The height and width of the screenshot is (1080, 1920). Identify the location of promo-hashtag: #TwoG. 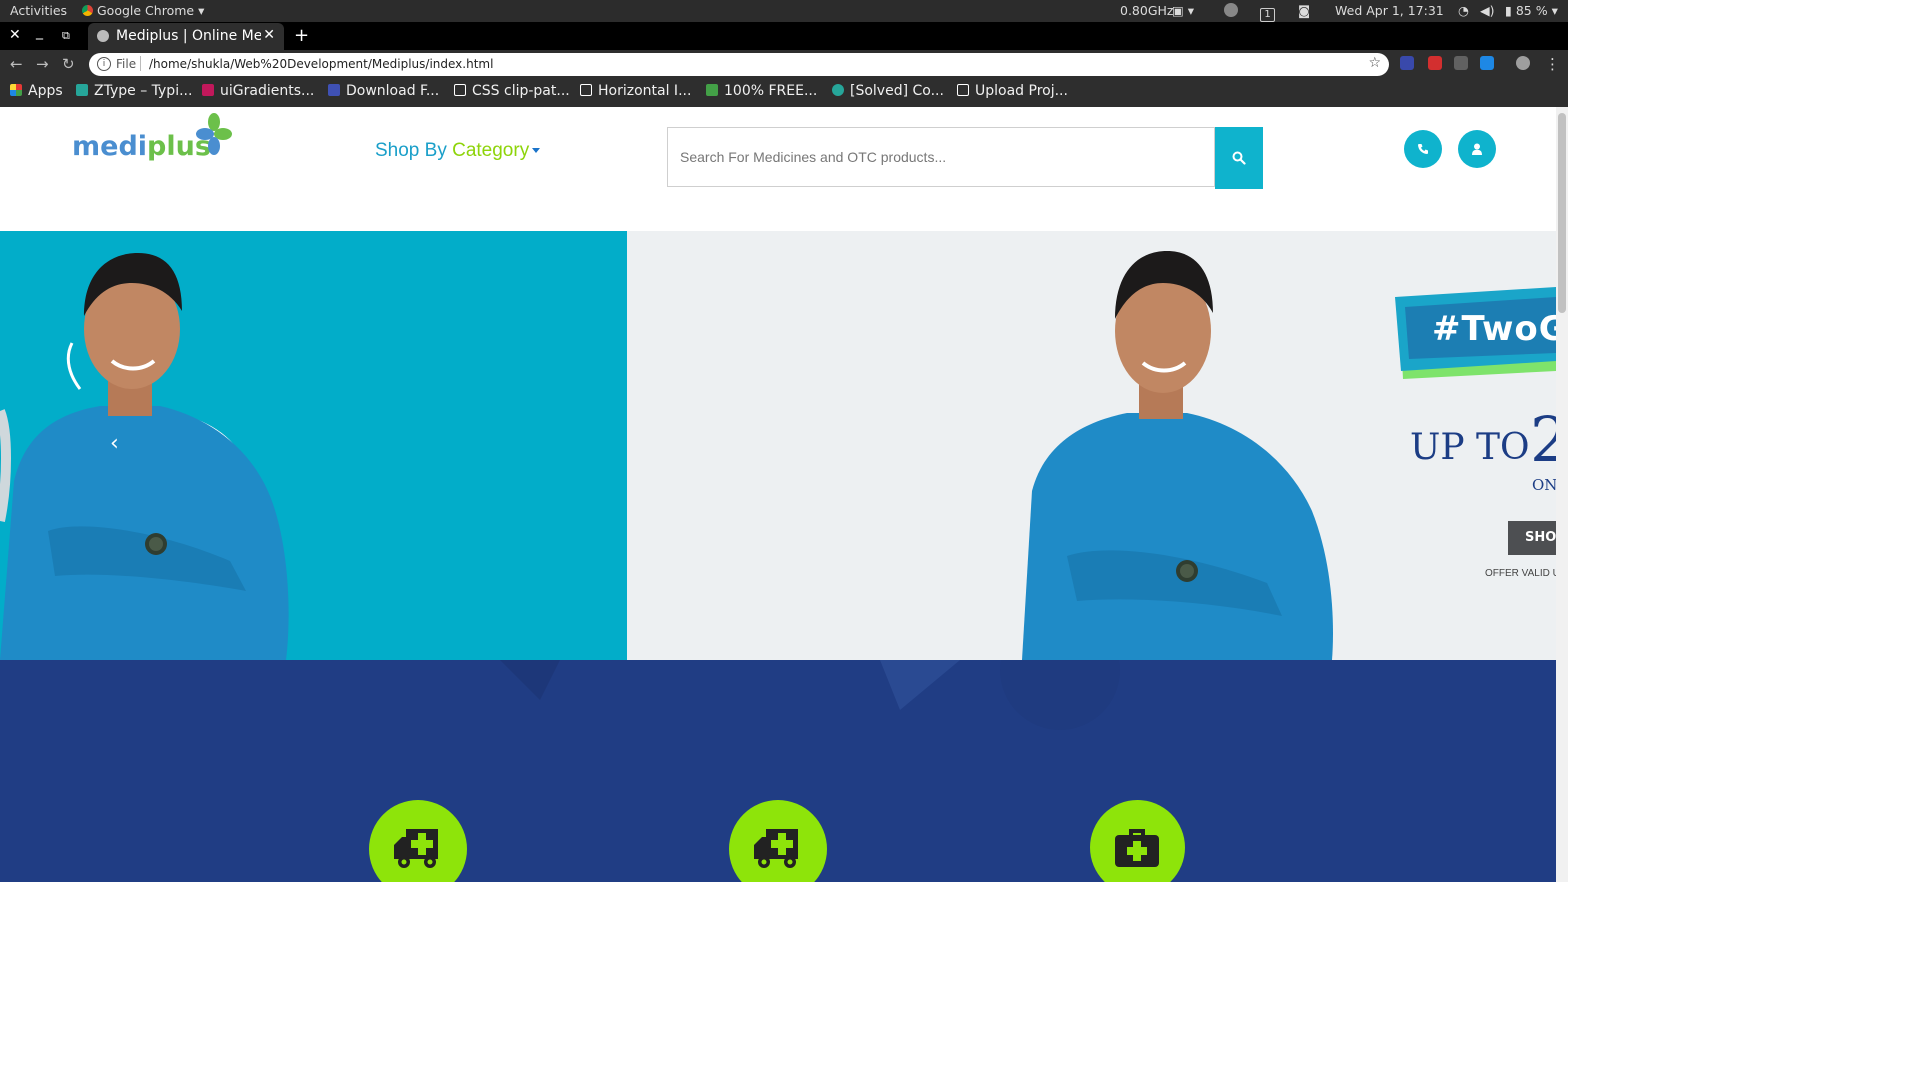
(1494, 329).